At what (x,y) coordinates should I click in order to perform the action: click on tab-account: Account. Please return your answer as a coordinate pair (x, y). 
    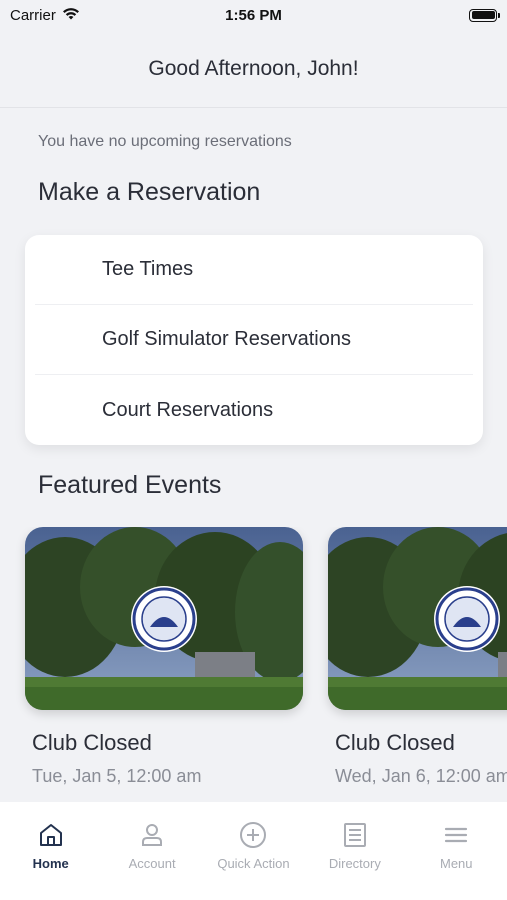
    Looking at the image, I should click on (152, 860).